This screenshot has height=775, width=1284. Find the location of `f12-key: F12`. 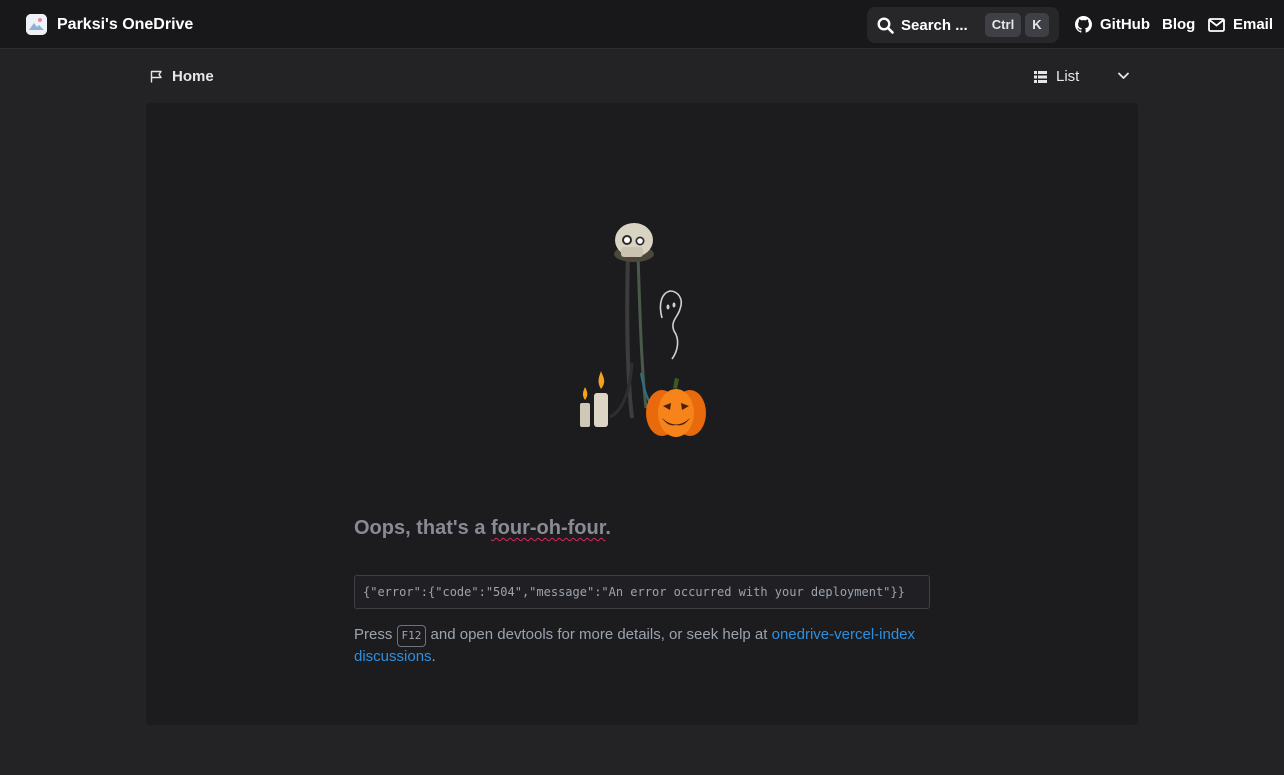

f12-key: F12 is located at coordinates (411, 636).